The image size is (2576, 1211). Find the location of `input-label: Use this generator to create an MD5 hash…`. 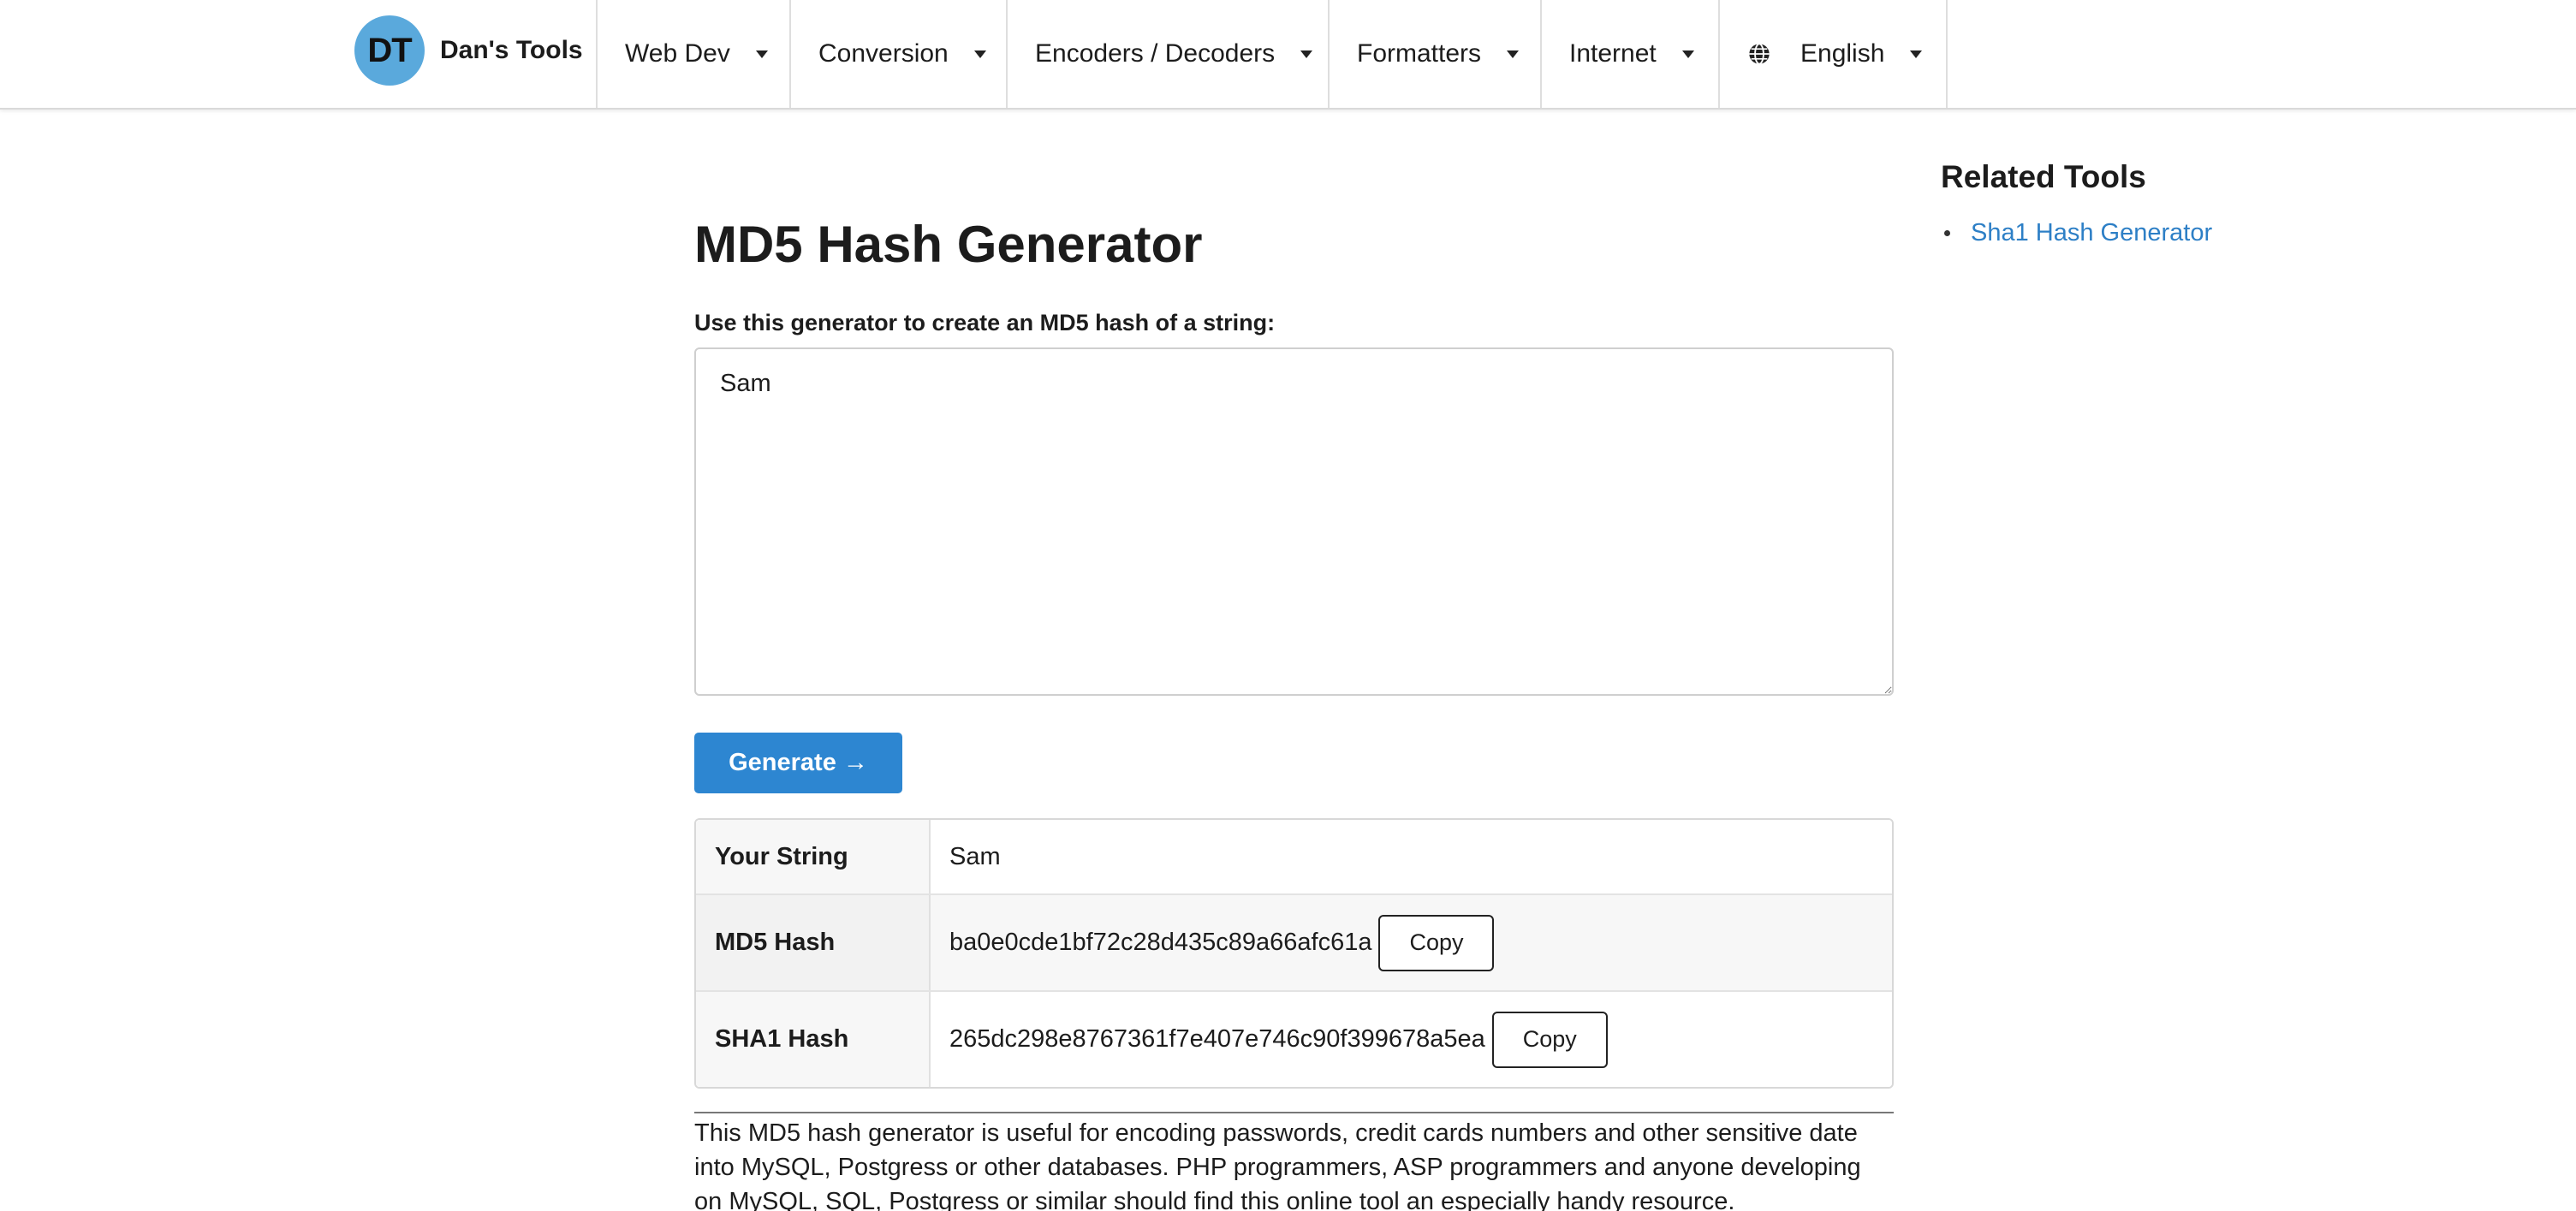

input-label: Use this generator to create an MD5 hash… is located at coordinates (985, 322).